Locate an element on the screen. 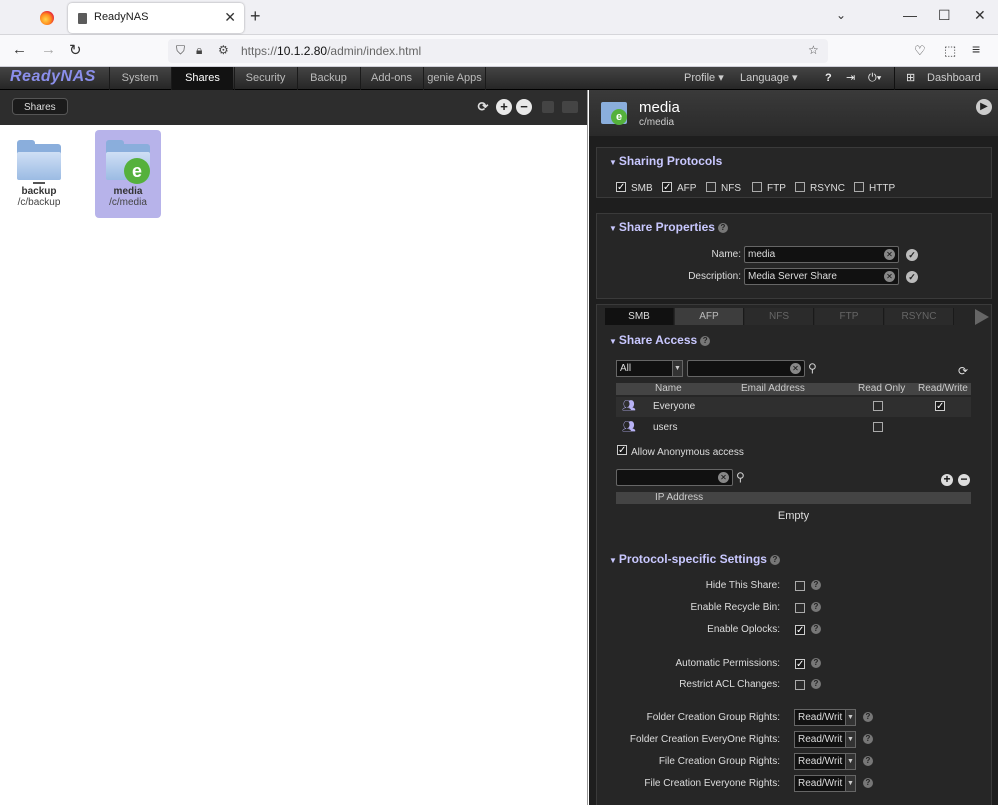 The height and width of the screenshot is (805, 998). add-ip-icon: + is located at coordinates (947, 479).